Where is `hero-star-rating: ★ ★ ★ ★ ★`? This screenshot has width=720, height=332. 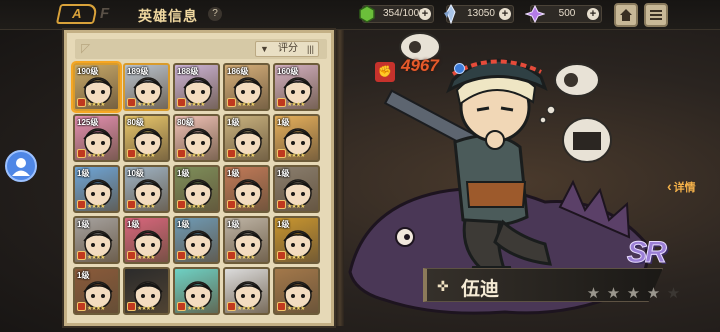 hero-star-rating: ★ ★ ★ ★ ★ is located at coordinates (633, 293).